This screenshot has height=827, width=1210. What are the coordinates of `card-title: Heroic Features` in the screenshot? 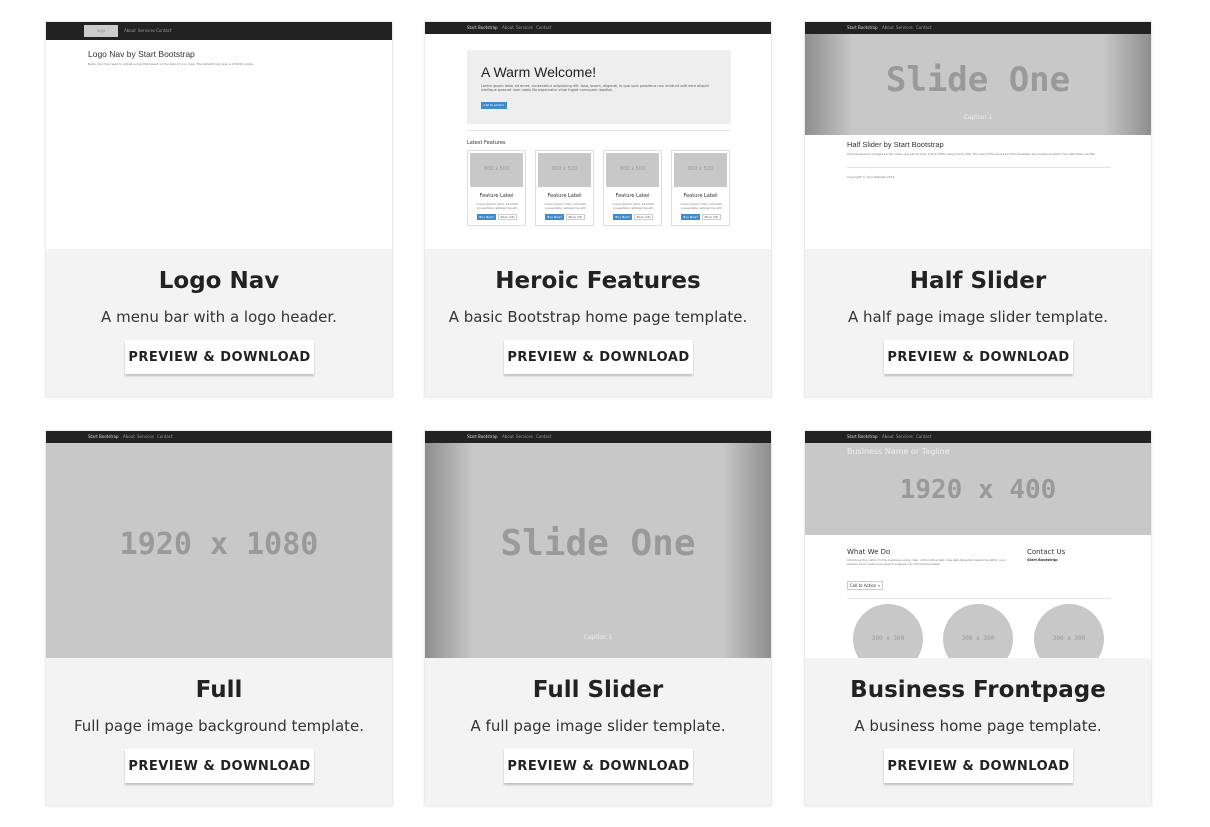 It's located at (598, 281).